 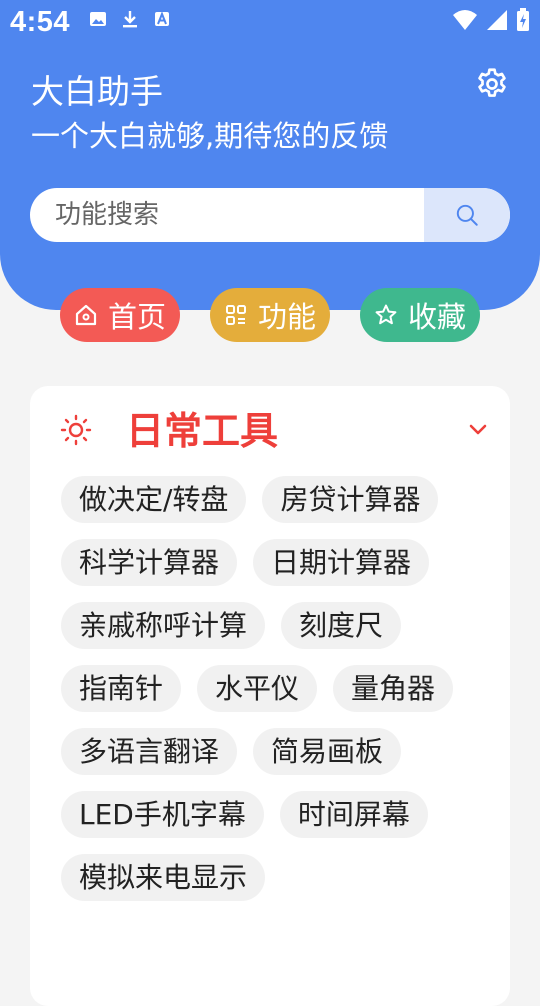 What do you see at coordinates (393, 688) in the screenshot?
I see `tool-chip-protractor: 量角器` at bounding box center [393, 688].